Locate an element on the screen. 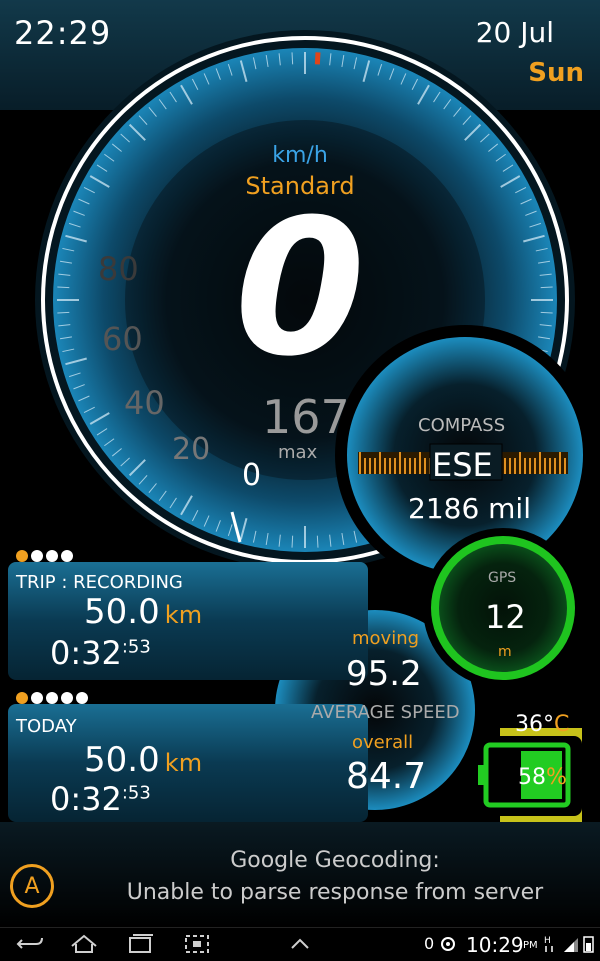 This screenshot has height=961, width=600. system-clock: 10:29 is located at coordinates (495, 945).